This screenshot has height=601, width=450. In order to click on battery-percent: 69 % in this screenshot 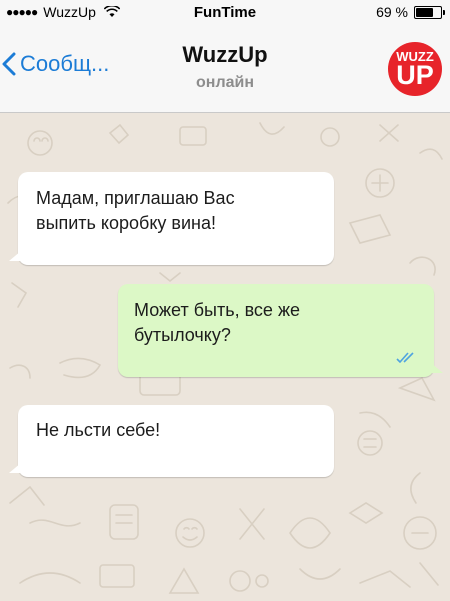, I will do `click(392, 12)`.